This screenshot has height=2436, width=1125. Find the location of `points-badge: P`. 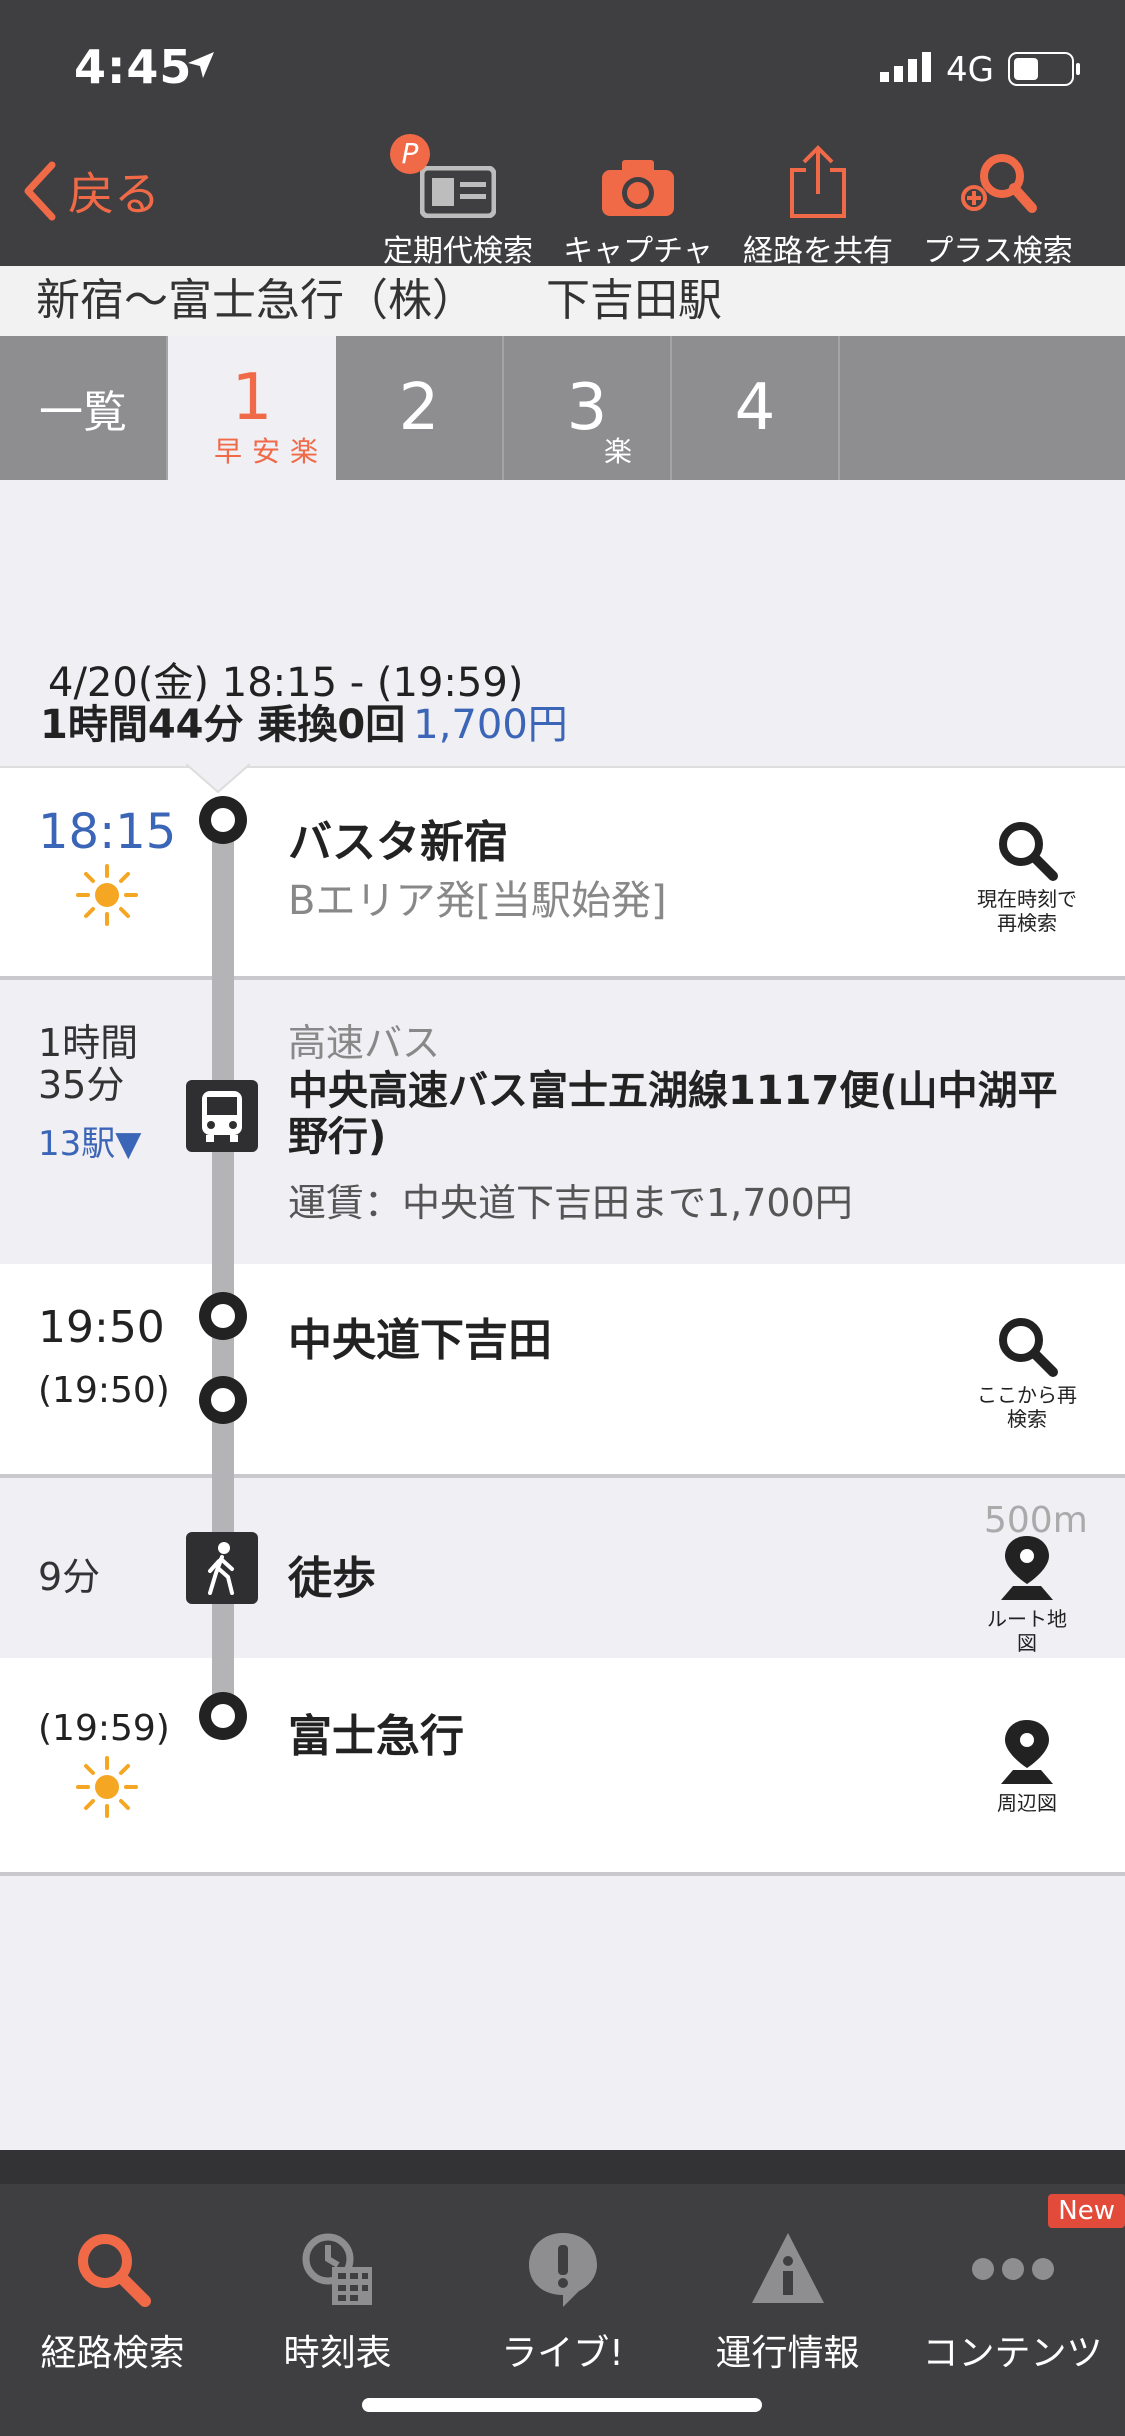

points-badge: P is located at coordinates (410, 154).